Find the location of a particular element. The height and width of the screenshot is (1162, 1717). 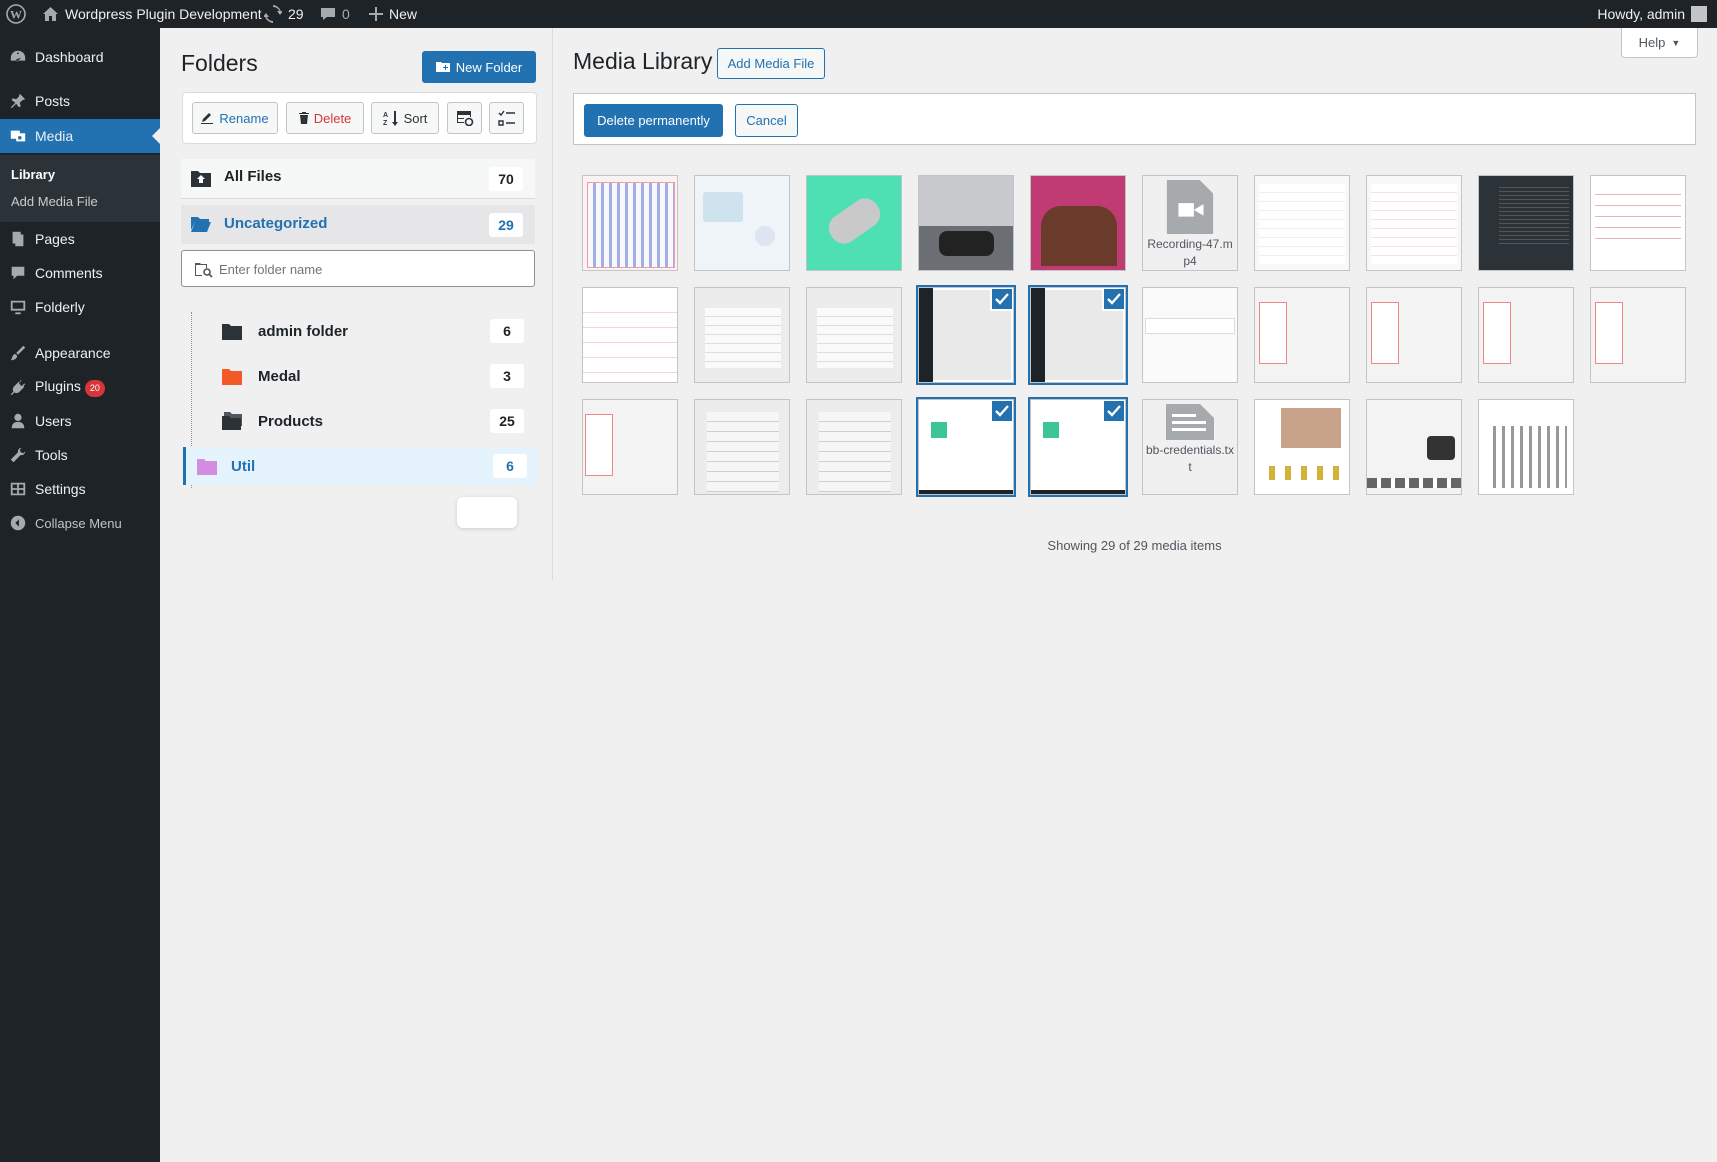

collapse-menu-button: Collapse Menu is located at coordinates (80, 523).